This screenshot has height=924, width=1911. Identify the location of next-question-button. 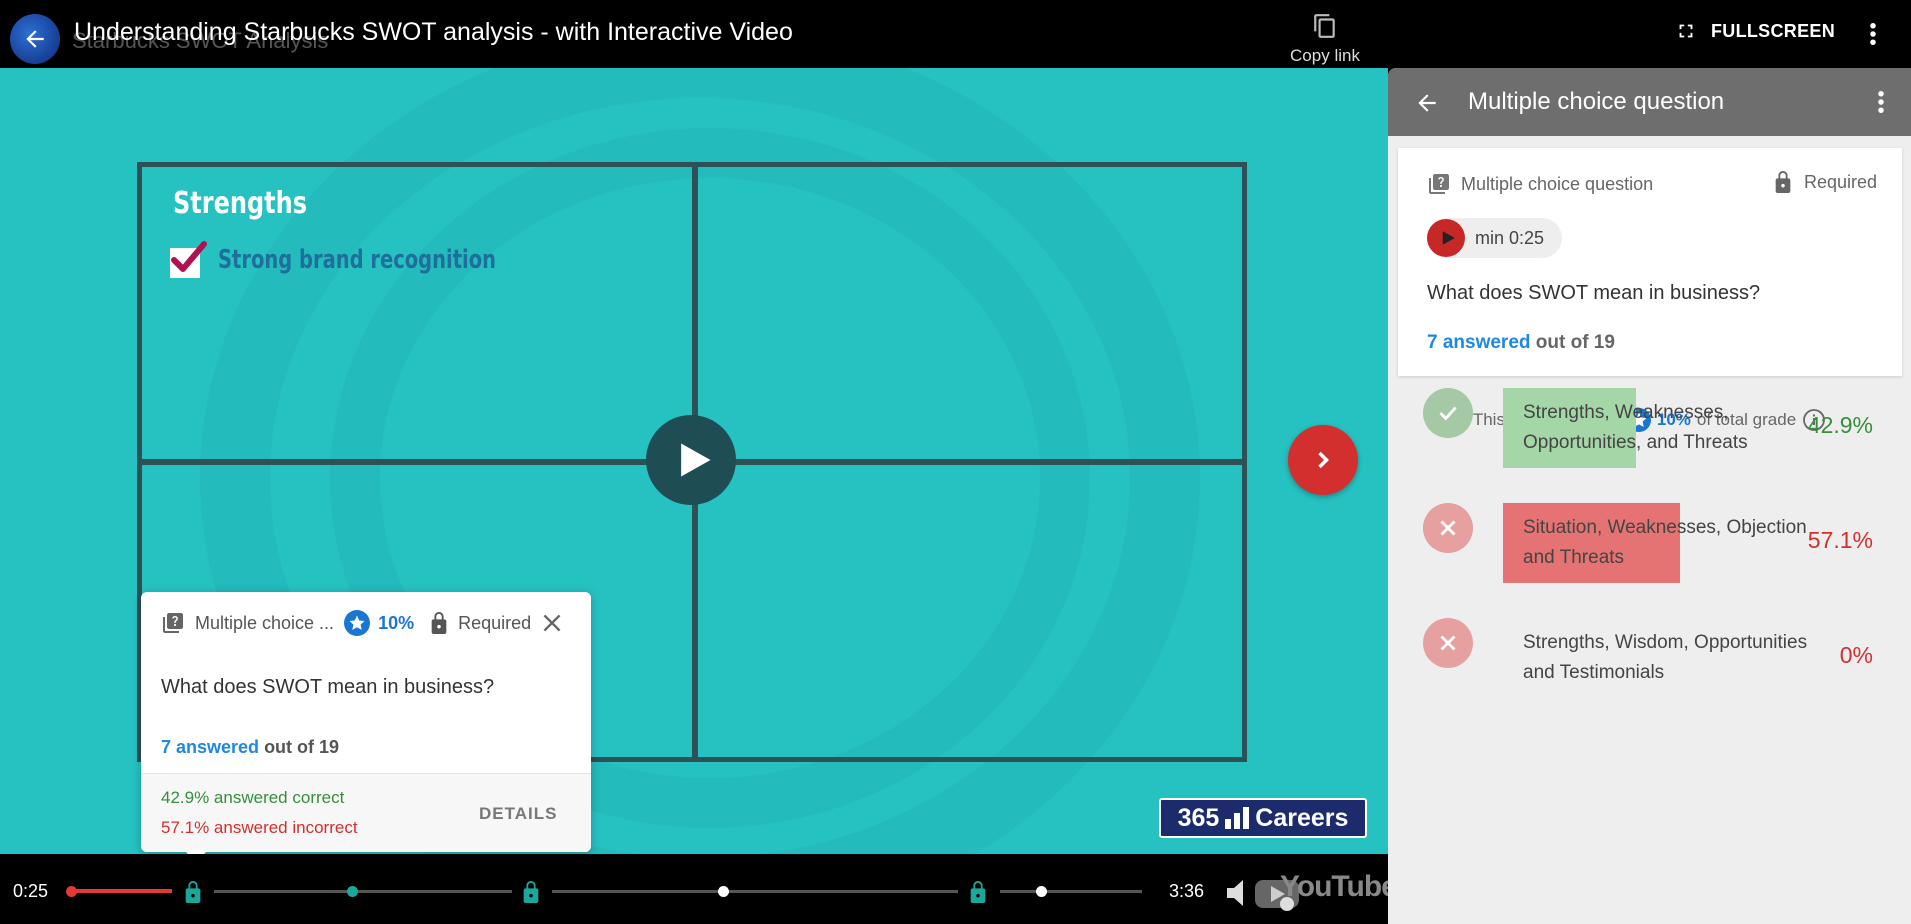
(1323, 460).